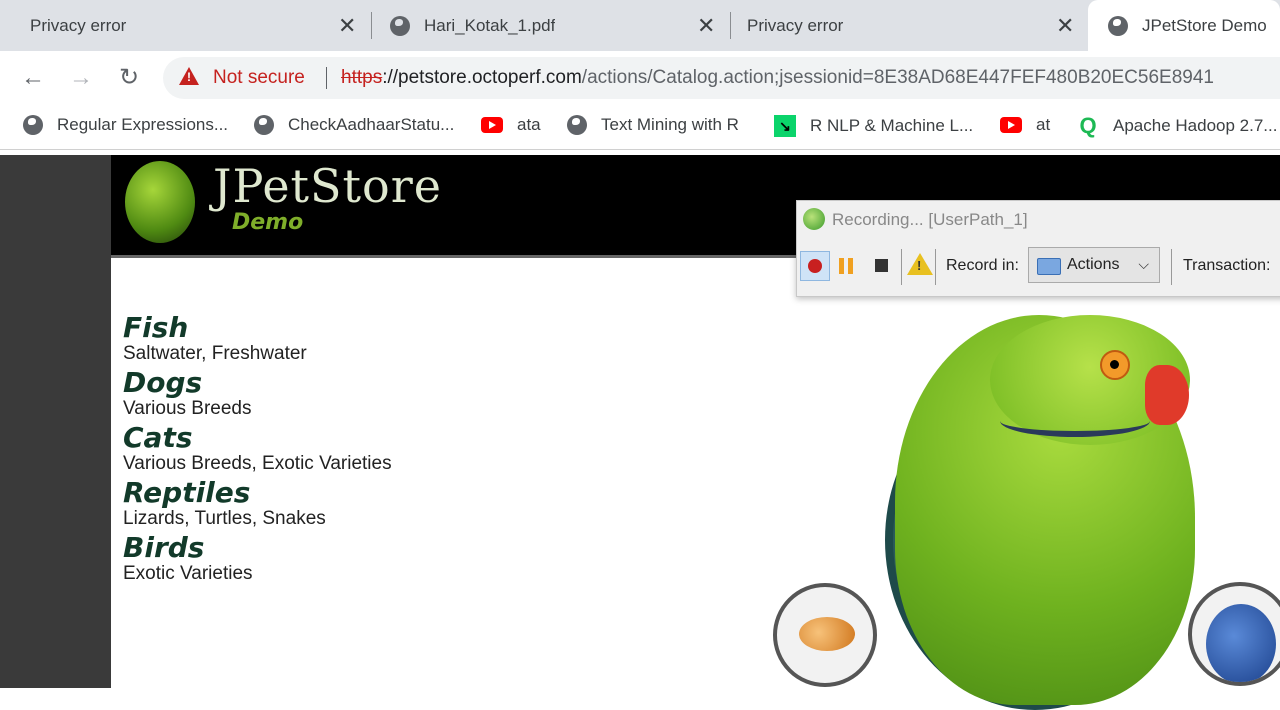 This screenshot has height=710, width=1280. Describe the element at coordinates (259, 78) in the screenshot. I see `security-status: Not secure` at that location.